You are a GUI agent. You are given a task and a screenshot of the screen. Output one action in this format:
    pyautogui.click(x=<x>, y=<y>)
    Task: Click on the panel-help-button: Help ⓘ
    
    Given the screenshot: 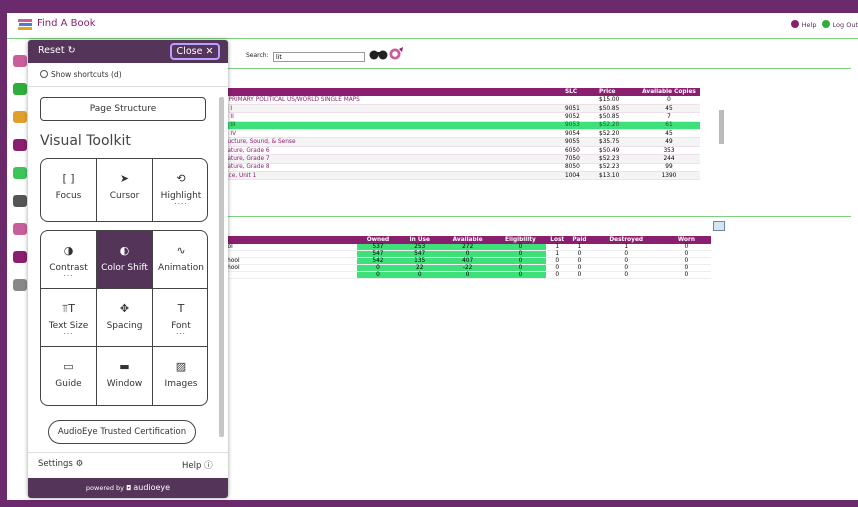 What is the action you would take?
    pyautogui.click(x=197, y=465)
    